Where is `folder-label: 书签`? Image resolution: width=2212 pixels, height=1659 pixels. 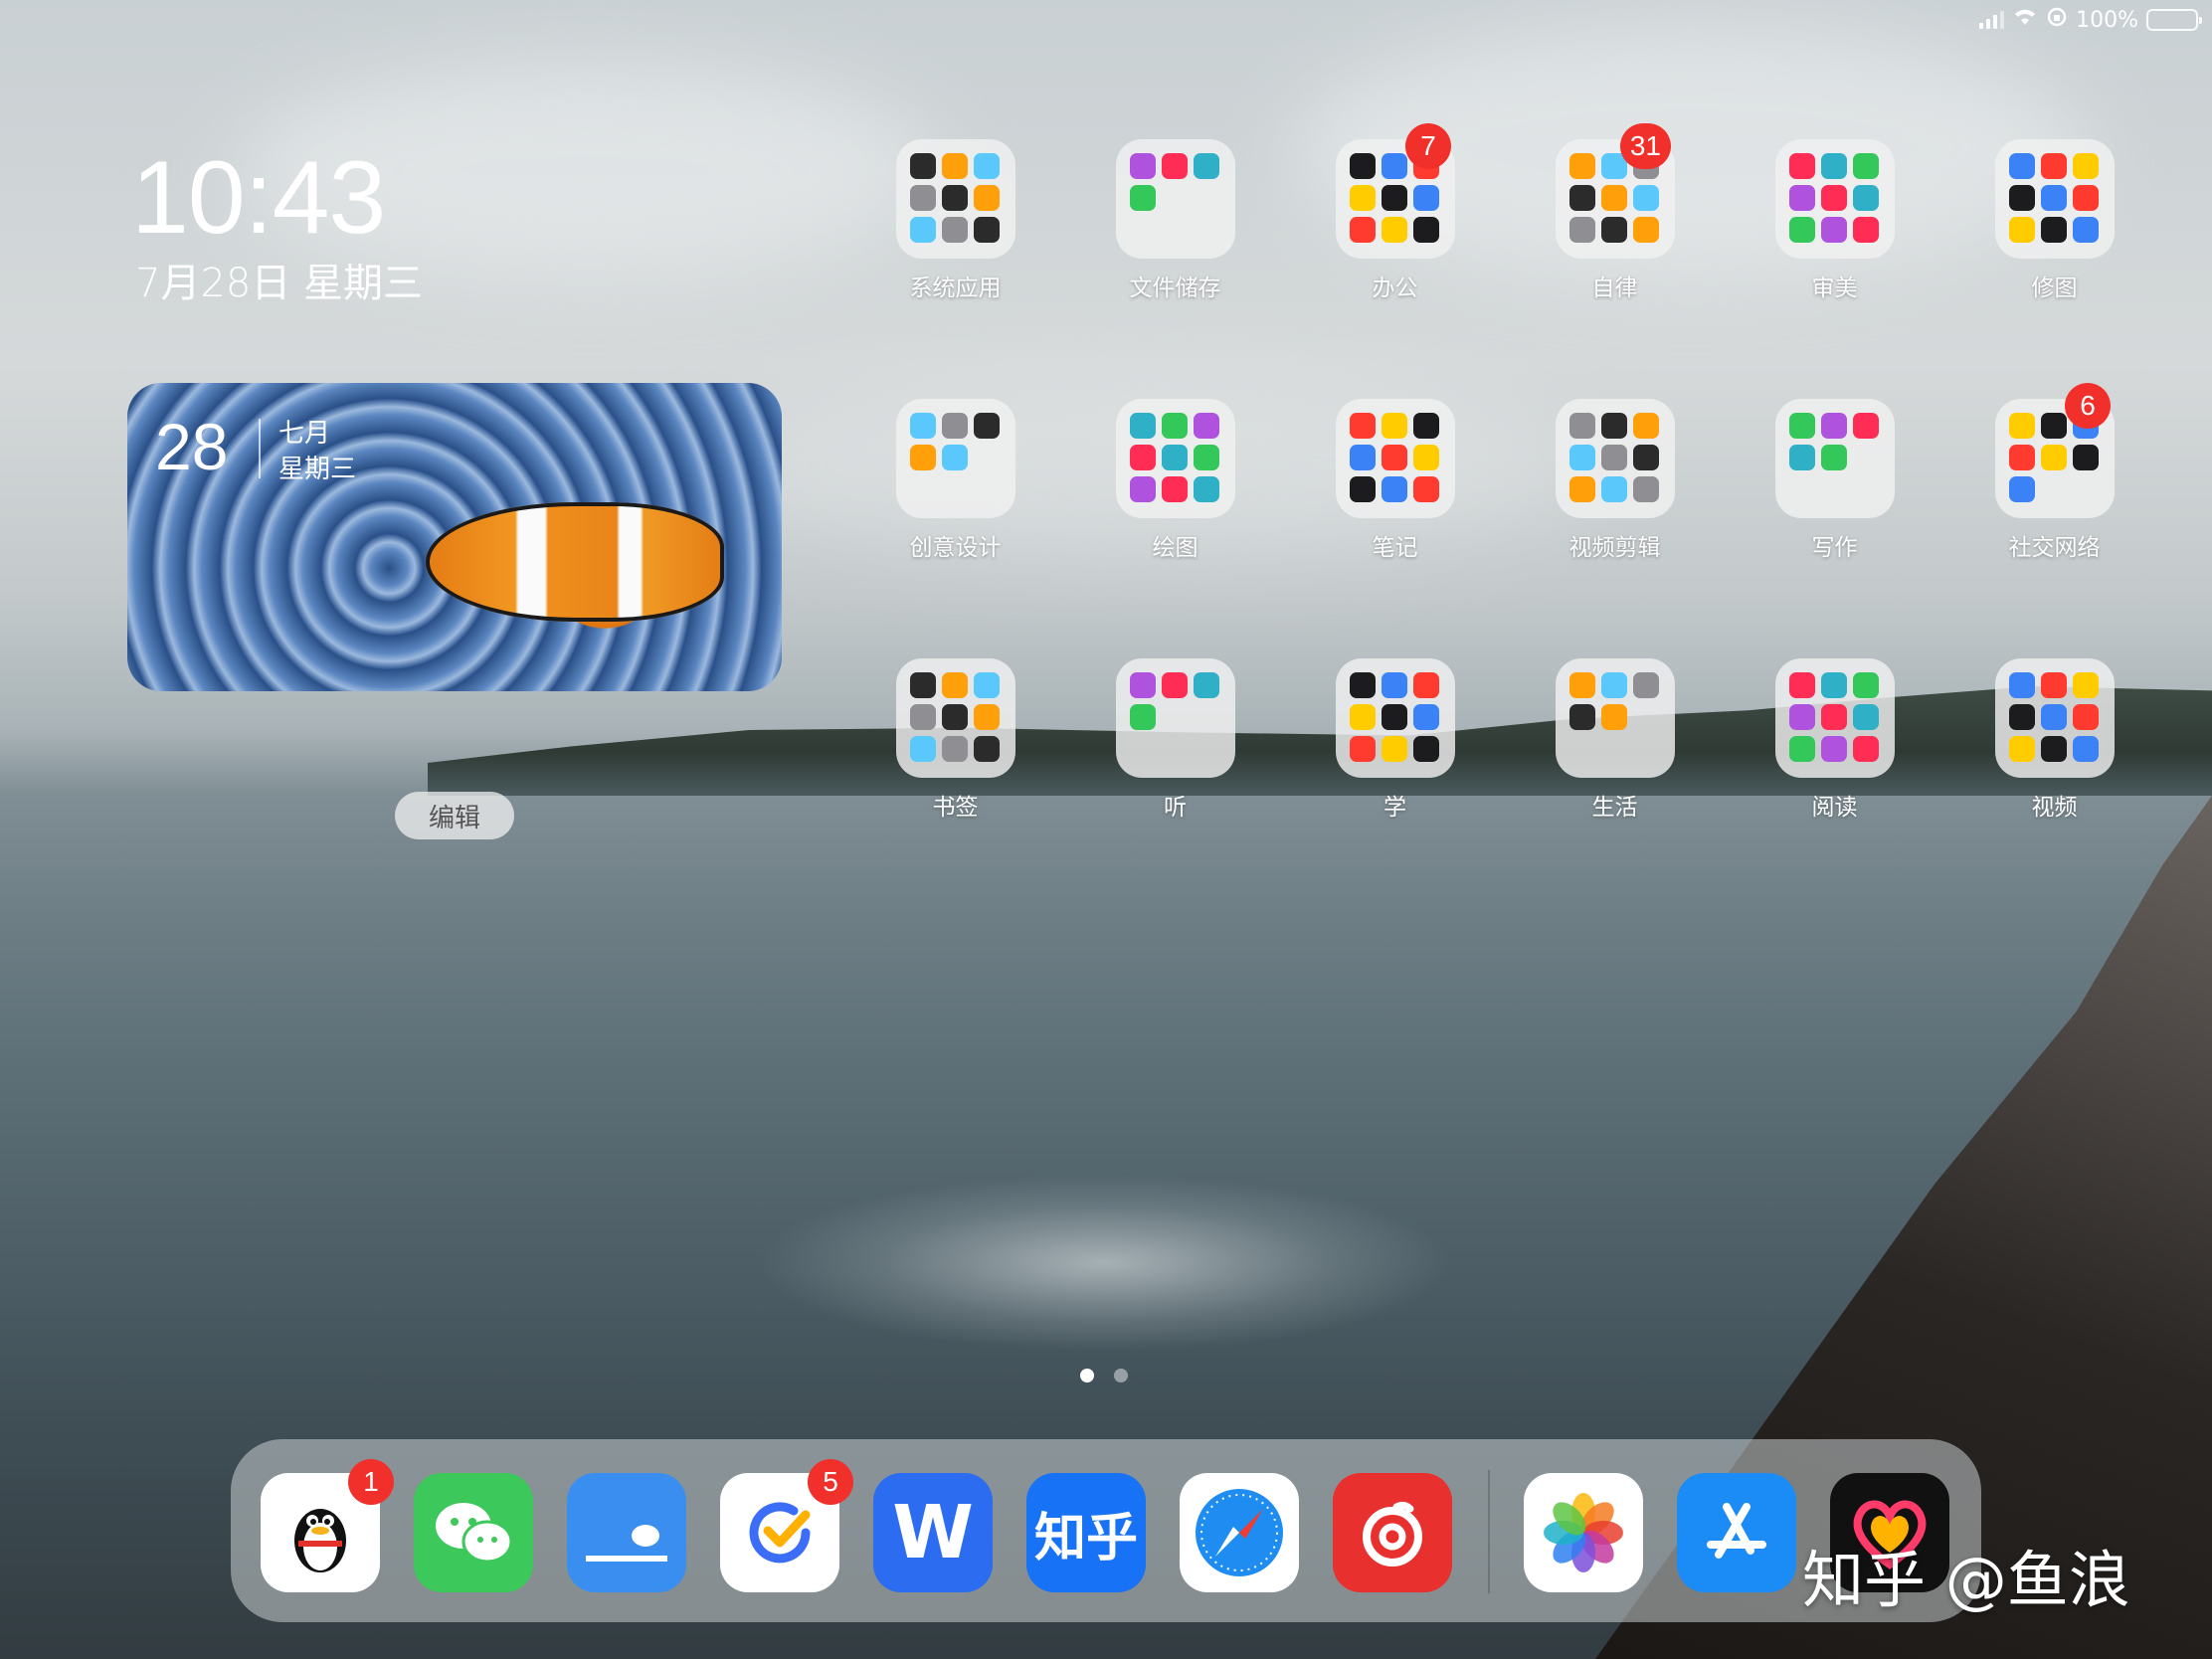
folder-label: 书签 is located at coordinates (955, 808).